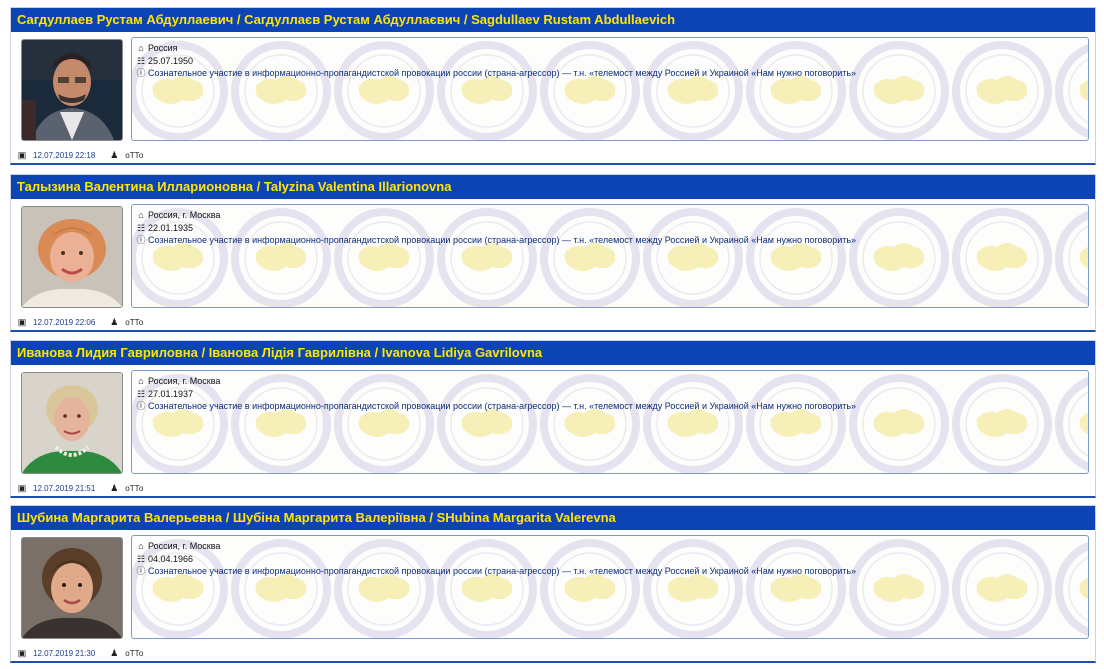 Image resolution: width=1104 pixels, height=669 pixels. I want to click on posted-date-link: 12.07.2019 22:18, so click(64, 155).